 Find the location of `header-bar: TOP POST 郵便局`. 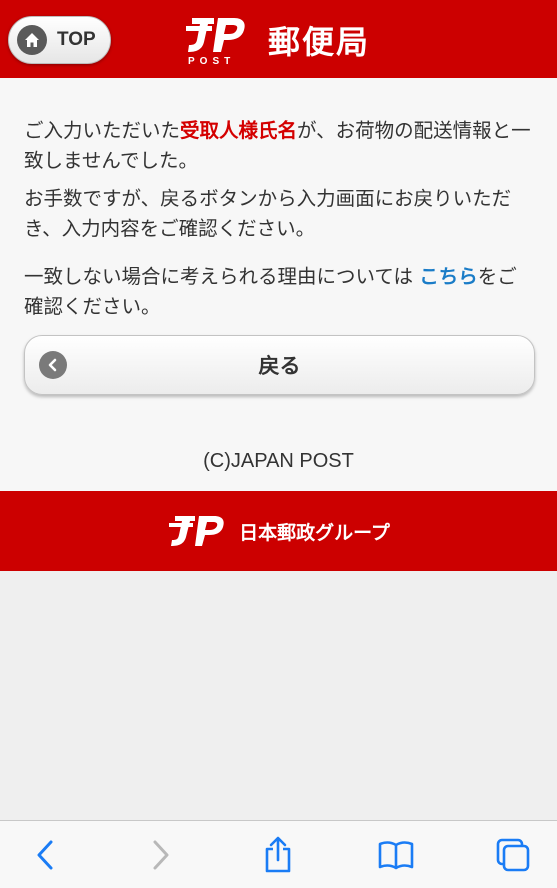

header-bar: TOP POST 郵便局 is located at coordinates (278, 39).